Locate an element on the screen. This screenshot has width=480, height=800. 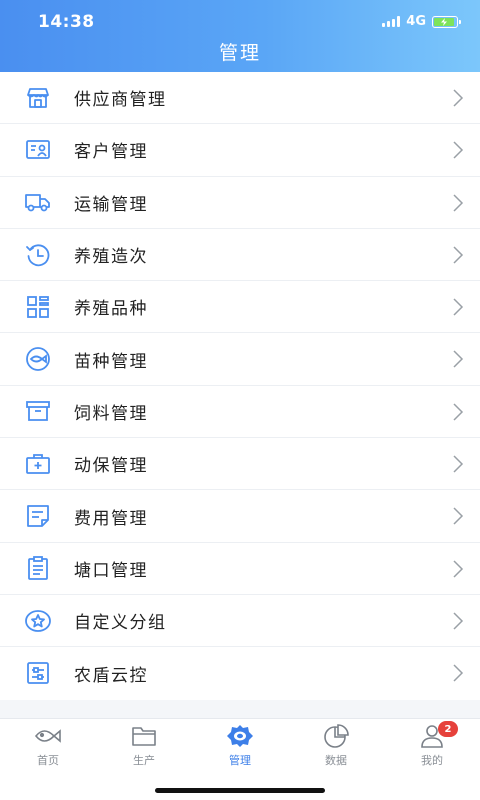
status-indicators: 4G is located at coordinates (421, 21).